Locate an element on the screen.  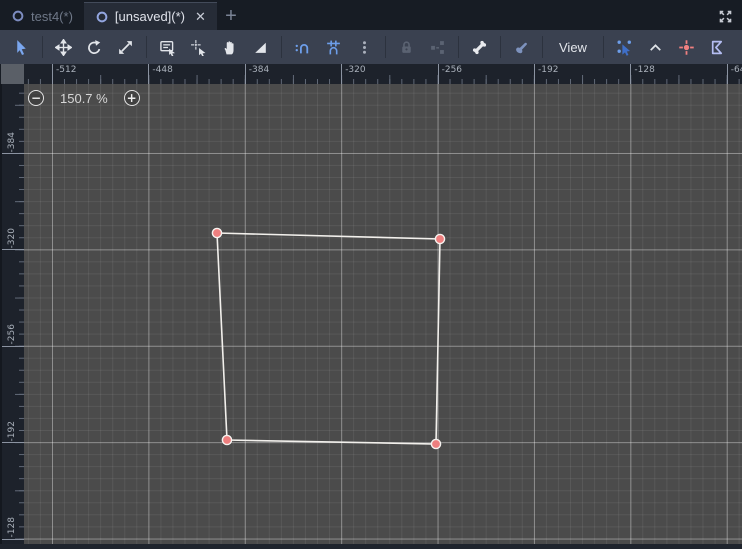
snap-options-button is located at coordinates (364, 47).